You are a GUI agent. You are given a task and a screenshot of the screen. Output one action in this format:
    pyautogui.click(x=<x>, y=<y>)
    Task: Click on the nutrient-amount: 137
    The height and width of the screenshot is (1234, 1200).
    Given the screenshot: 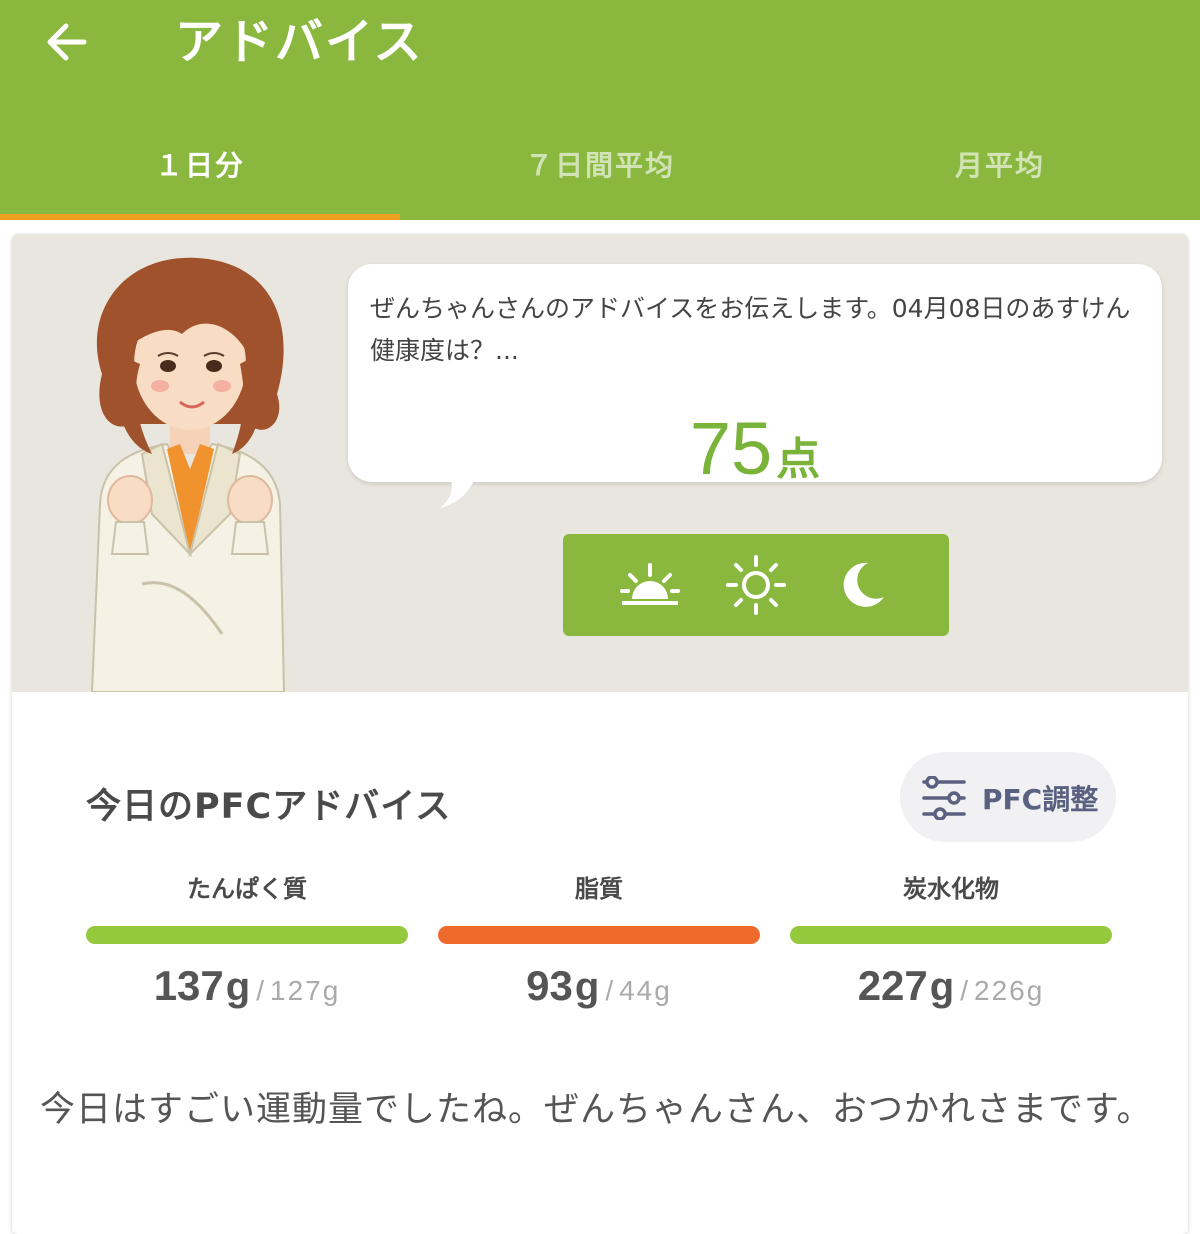 What is the action you would take?
    pyautogui.click(x=188, y=985)
    